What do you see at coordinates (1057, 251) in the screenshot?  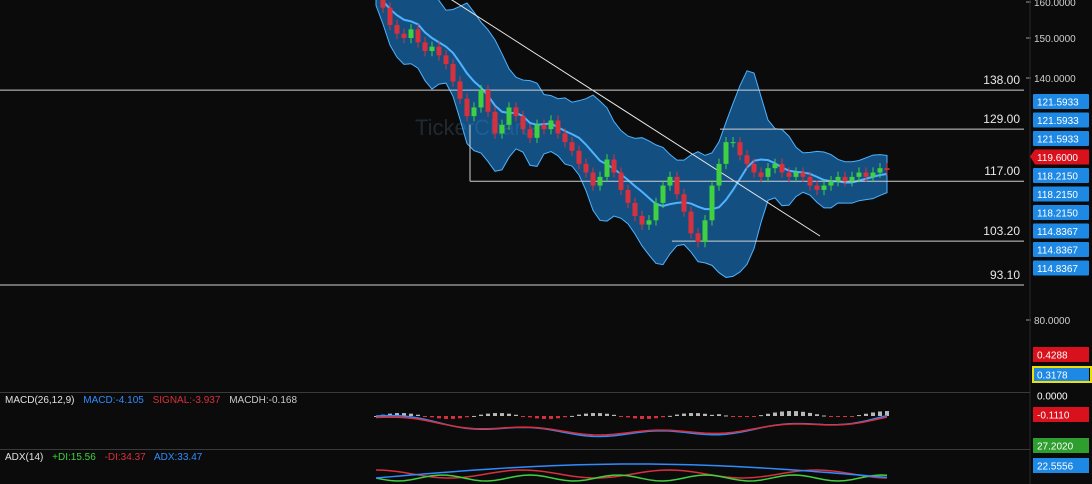 I see `price-tag-label: 114.8367` at bounding box center [1057, 251].